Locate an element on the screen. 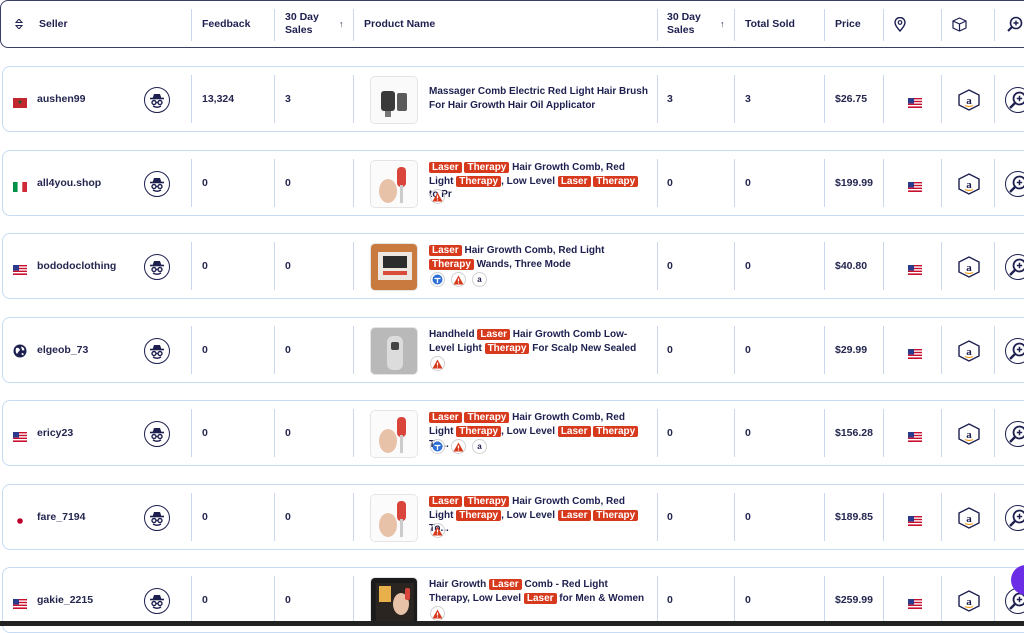 Image resolution: width=1024 pixels, height=633 pixels. header-30-day-sales-2: 30 Day Sales is located at coordinates (684, 24).